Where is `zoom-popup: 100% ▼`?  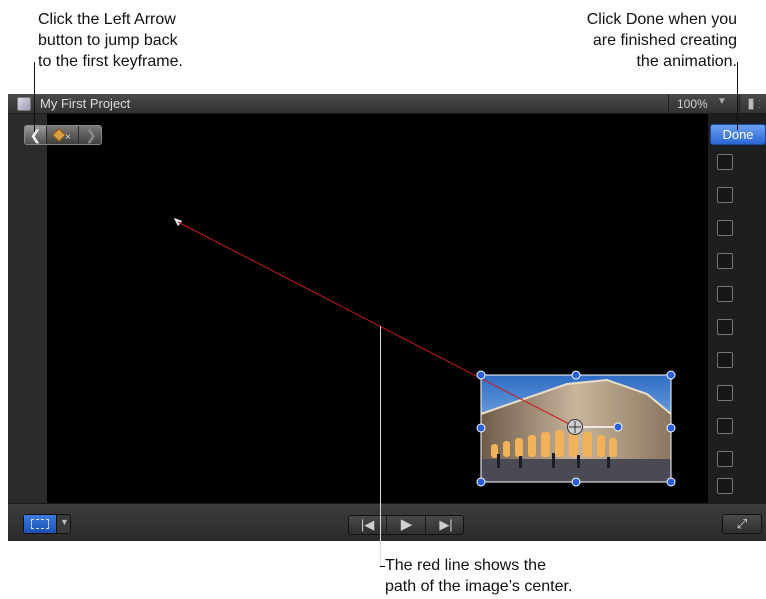
zoom-popup: 100% ▼ is located at coordinates (703, 104).